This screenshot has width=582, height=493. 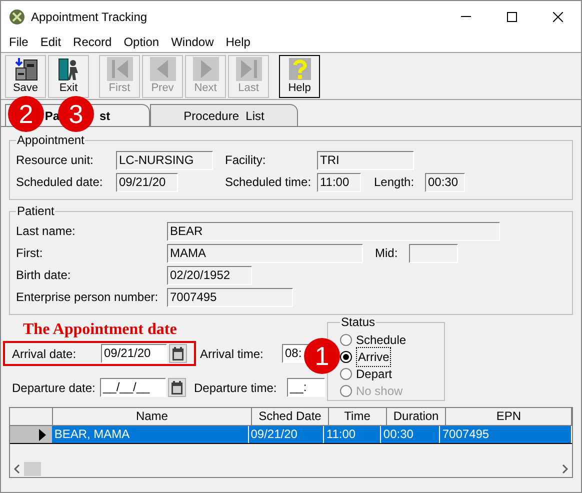 What do you see at coordinates (322, 356) in the screenshot?
I see `callout-tooltip: 1` at bounding box center [322, 356].